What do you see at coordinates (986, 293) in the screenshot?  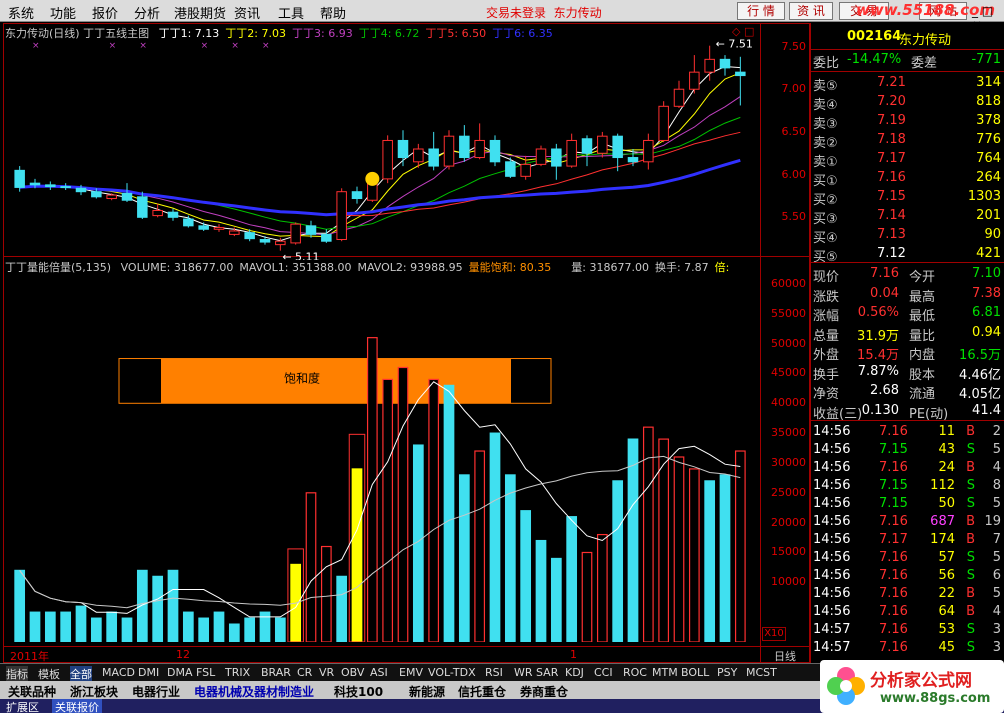 I see `stat-value: 7.38` at bounding box center [986, 293].